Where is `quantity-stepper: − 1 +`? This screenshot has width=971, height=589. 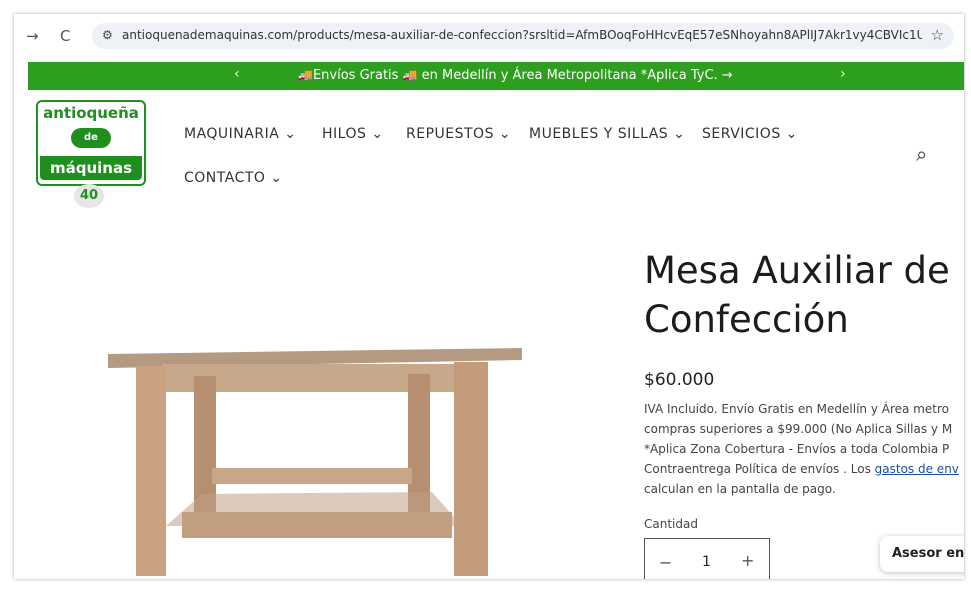 quantity-stepper: − 1 + is located at coordinates (707, 558).